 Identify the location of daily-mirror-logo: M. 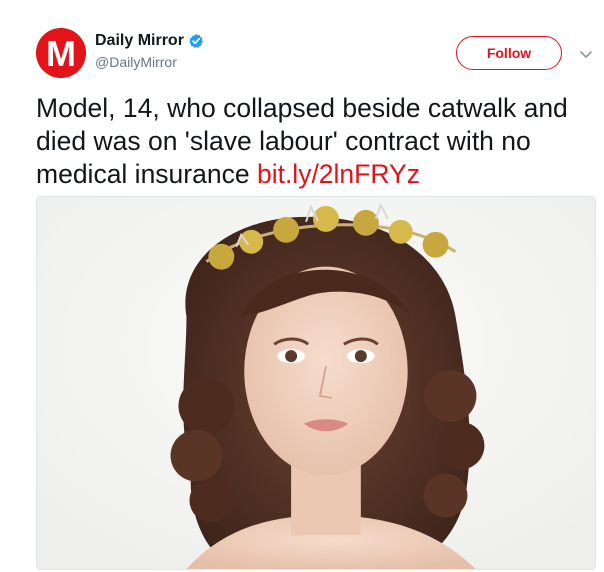
(61, 53).